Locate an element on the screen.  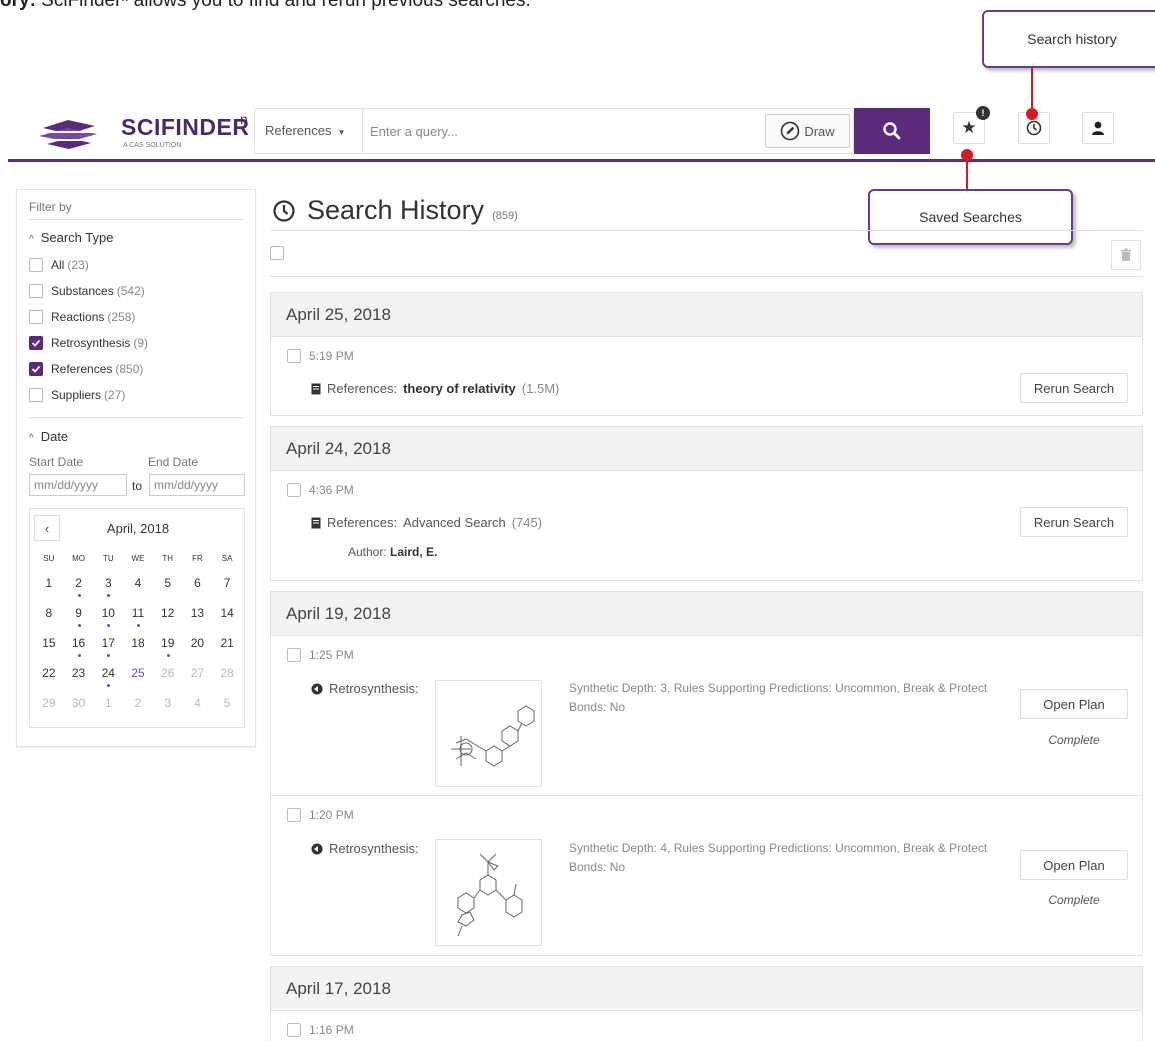
calendar-day: 9 is located at coordinates (79, 614).